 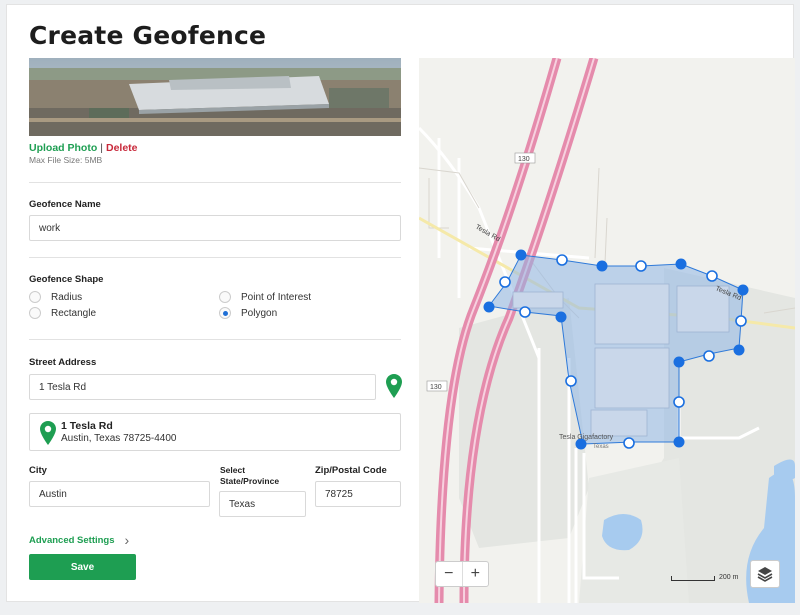 What do you see at coordinates (65, 204) in the screenshot?
I see `geofence-name-label: Geofence Name` at bounding box center [65, 204].